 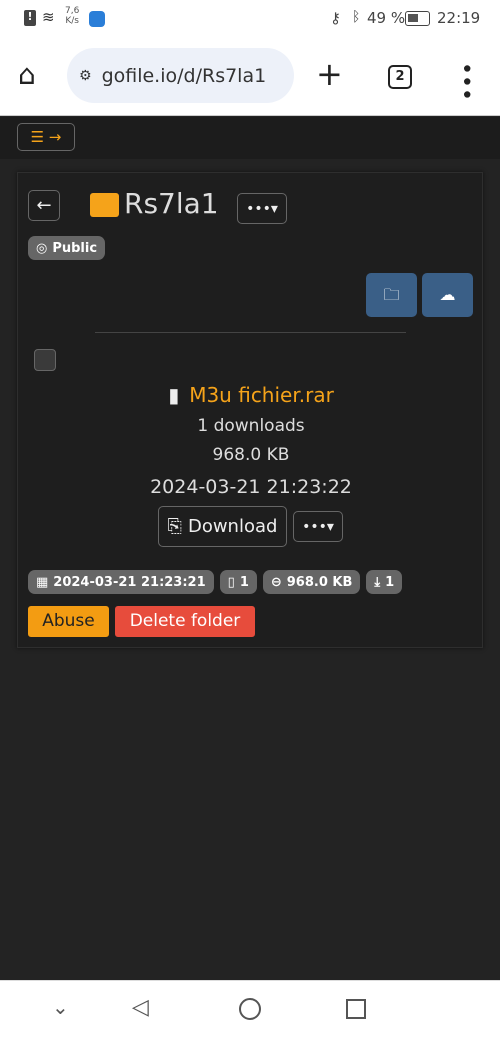 I want to click on file-download-icon: ⎘, so click(x=174, y=526).